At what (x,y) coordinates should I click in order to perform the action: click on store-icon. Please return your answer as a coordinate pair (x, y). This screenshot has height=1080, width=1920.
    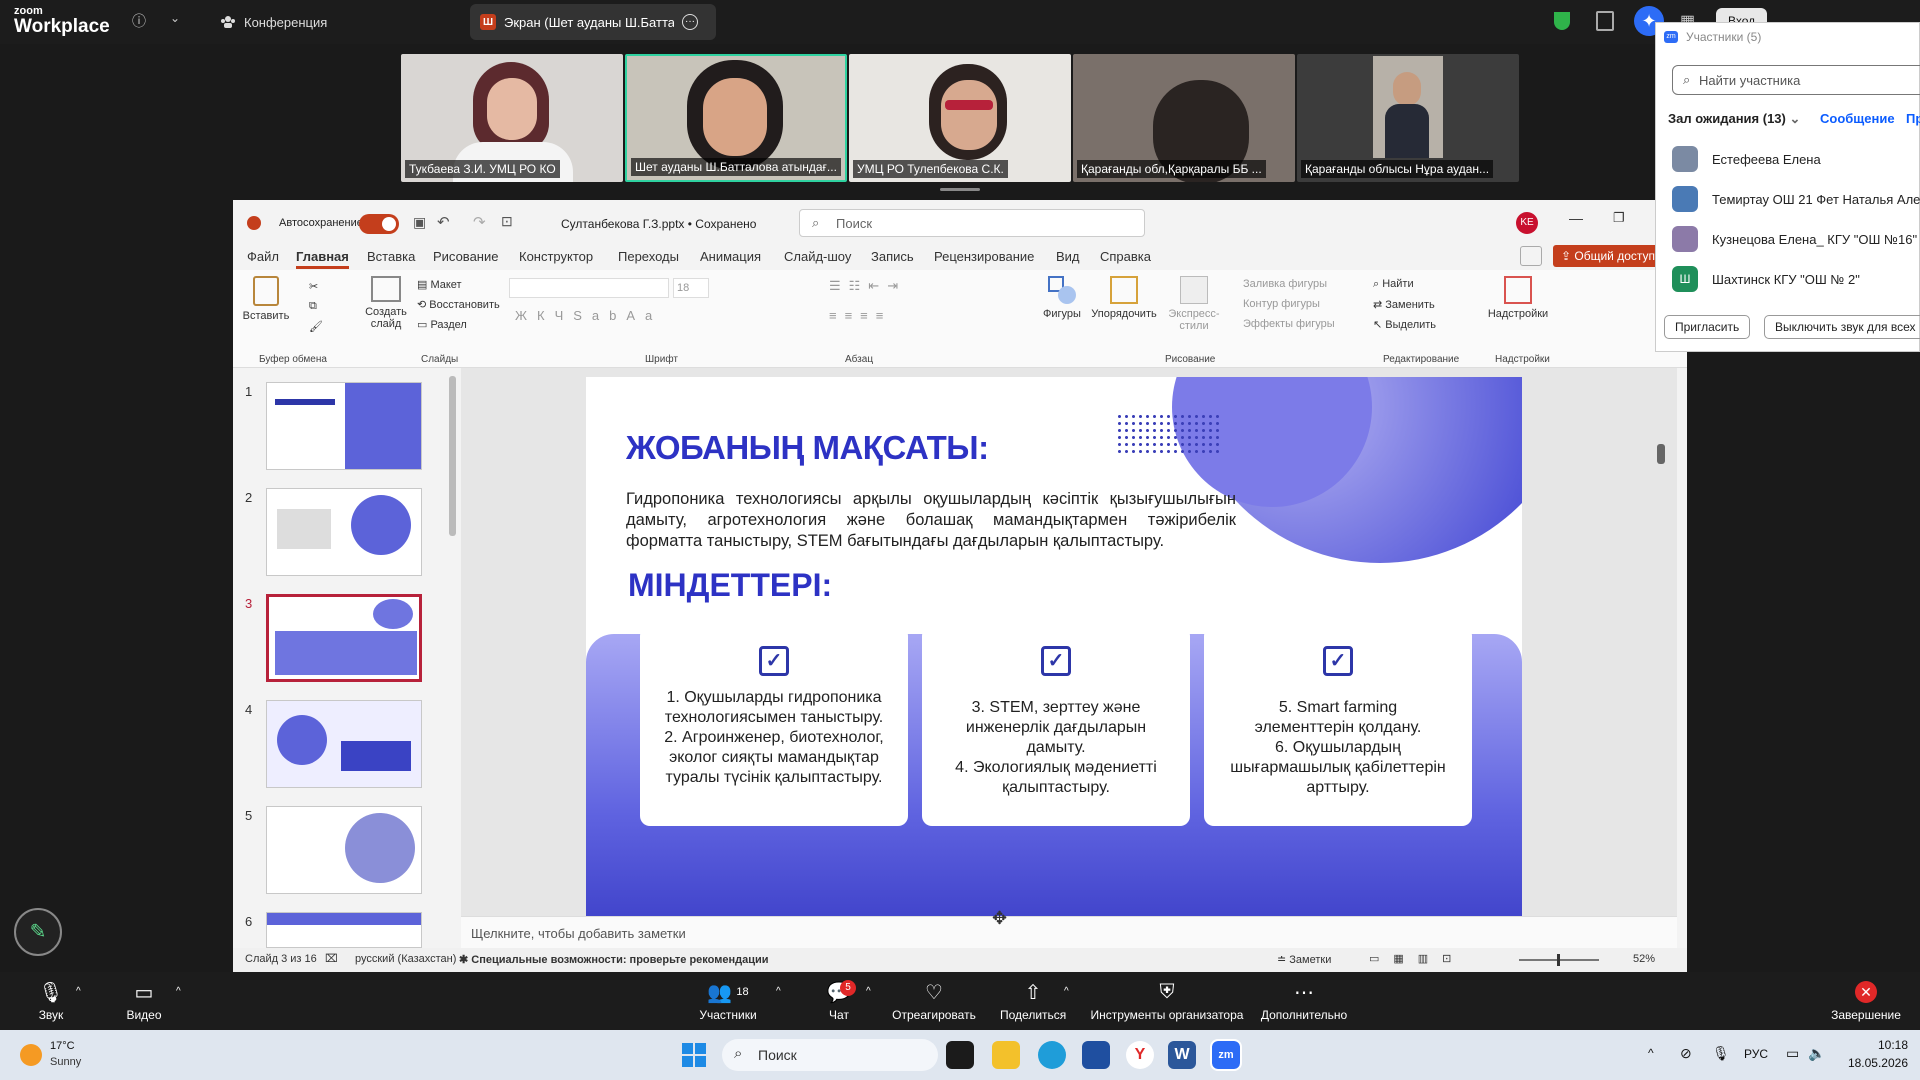
    Looking at the image, I should click on (1096, 1055).